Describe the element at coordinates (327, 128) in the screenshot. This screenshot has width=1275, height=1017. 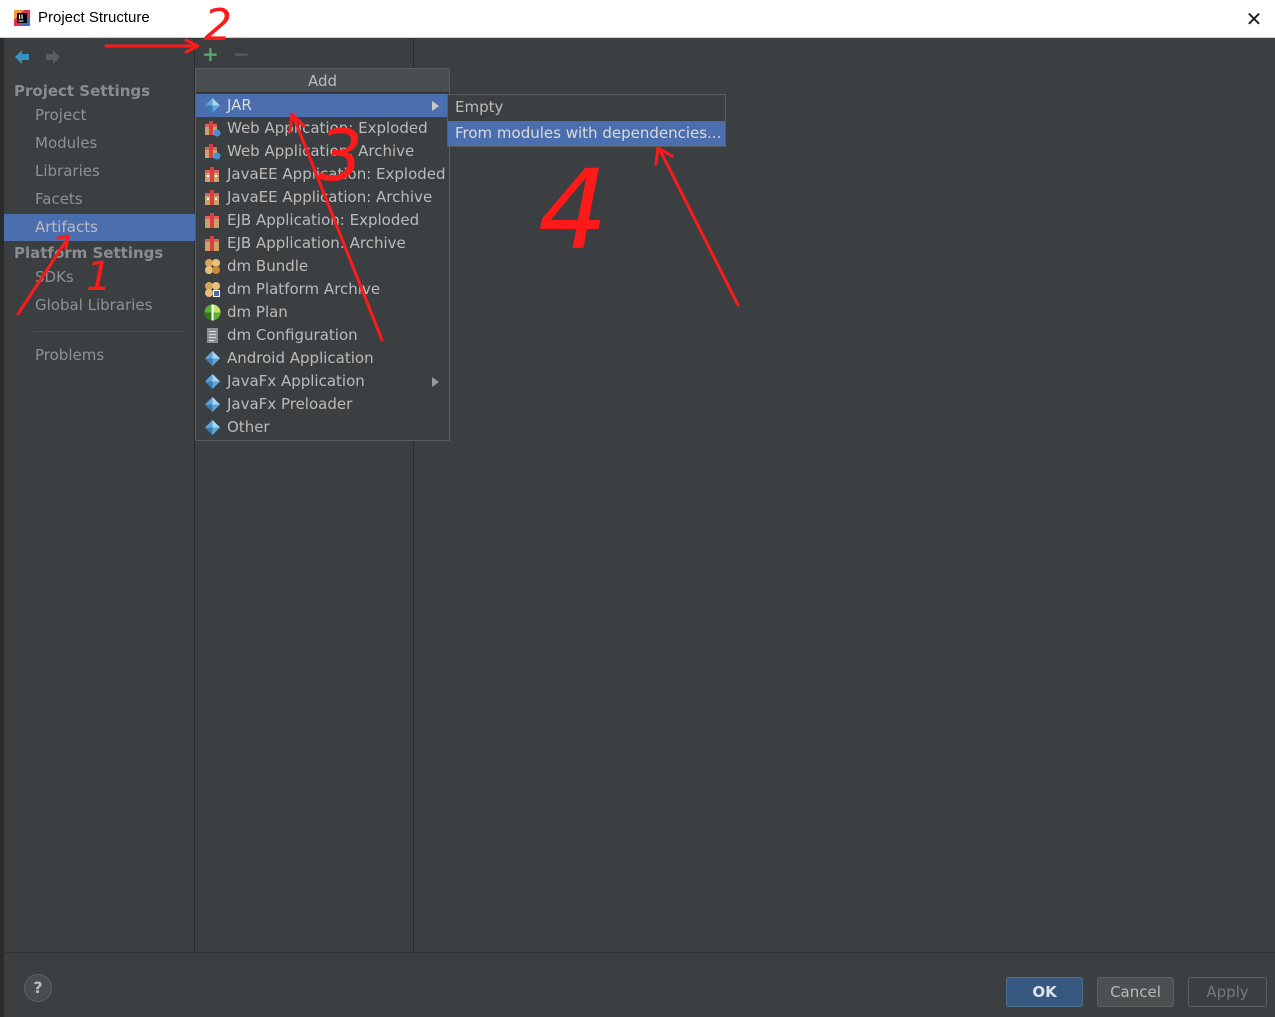
I see `menu-item-label: Web Application: Exploded` at that location.